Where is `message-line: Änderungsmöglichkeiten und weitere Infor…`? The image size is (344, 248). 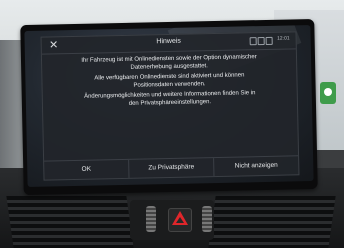 message-line: Änderungsmöglichkeiten und weitere Infor… is located at coordinates (169, 95).